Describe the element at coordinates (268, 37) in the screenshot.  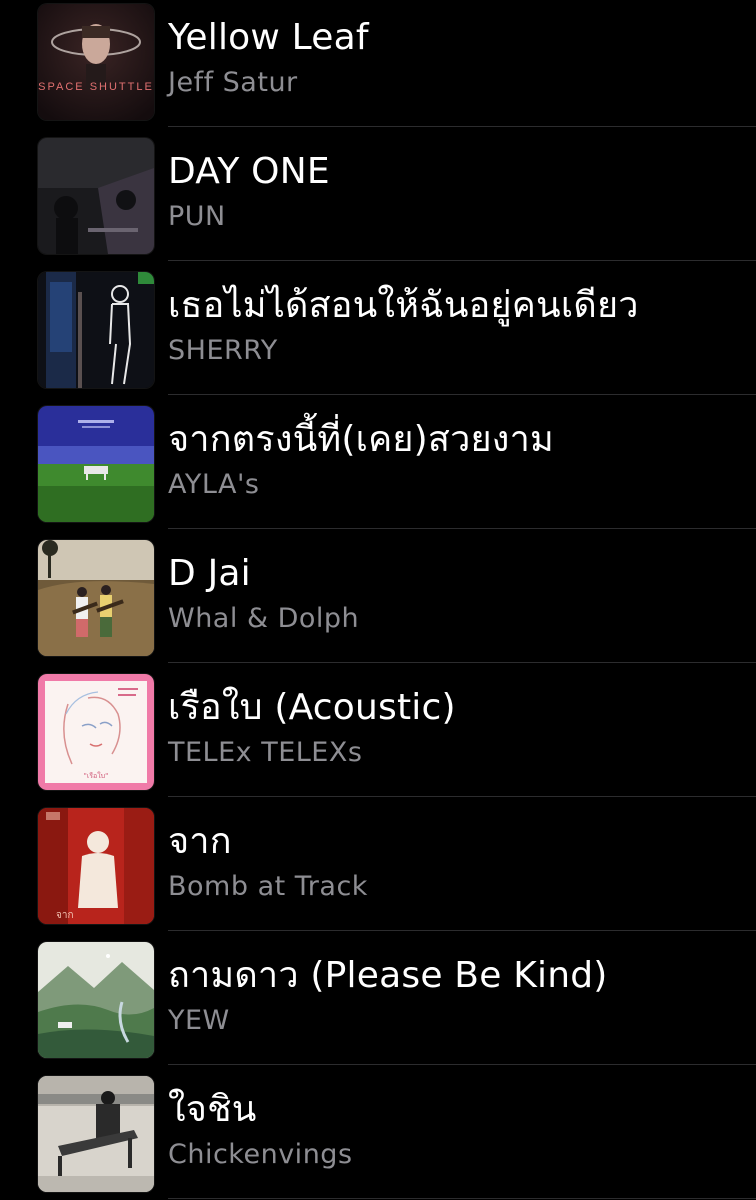
I see `song-title: Yellow Leaf` at that location.